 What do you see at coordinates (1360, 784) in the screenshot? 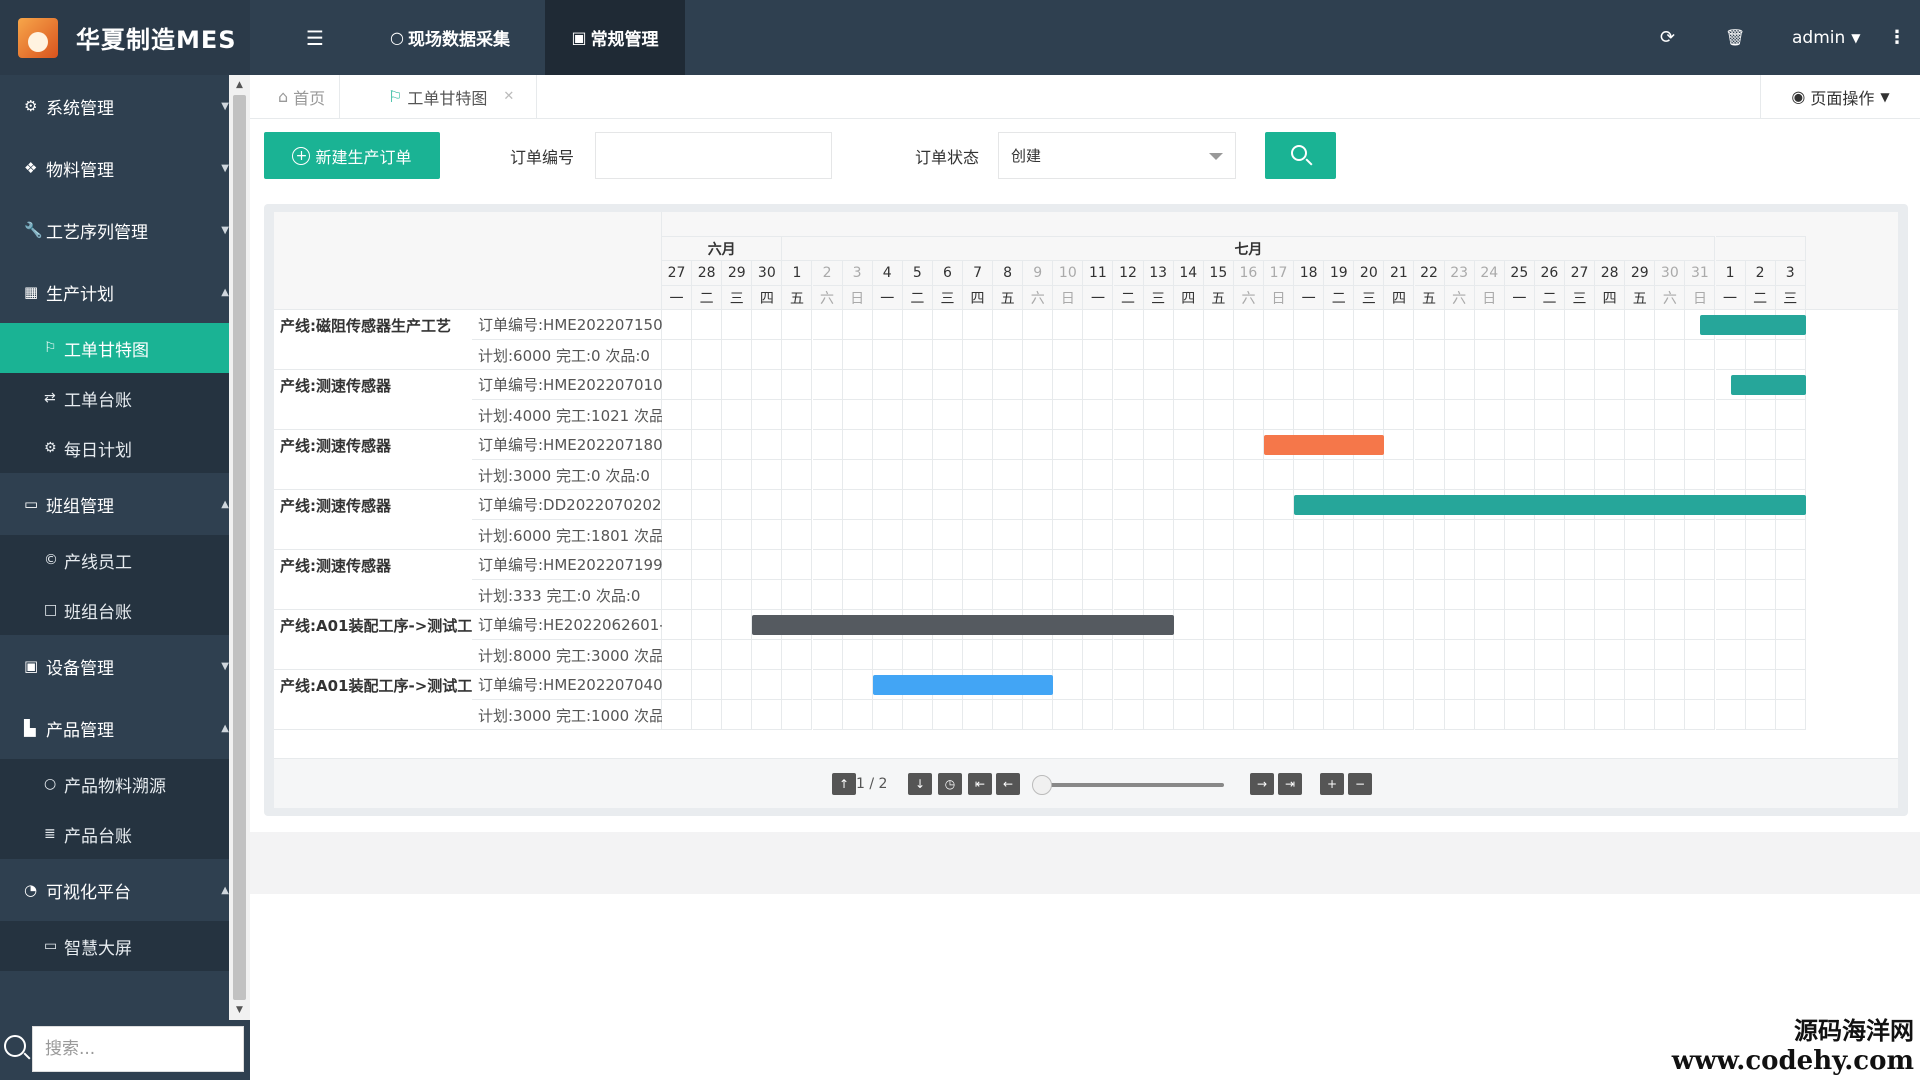
I see `zoom-out-button: −` at bounding box center [1360, 784].